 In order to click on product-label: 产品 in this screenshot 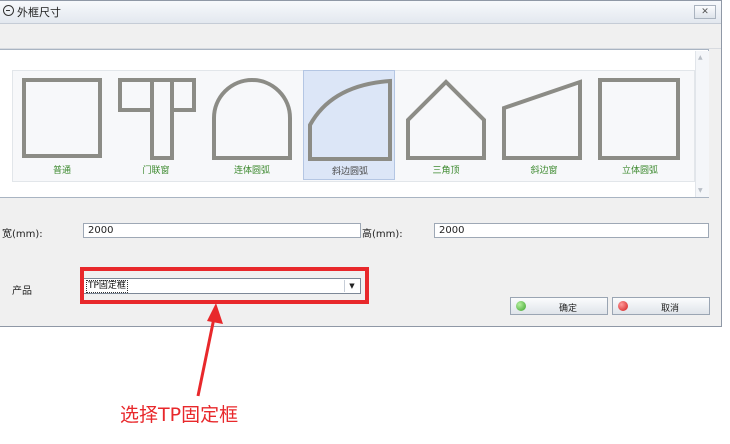, I will do `click(22, 291)`.